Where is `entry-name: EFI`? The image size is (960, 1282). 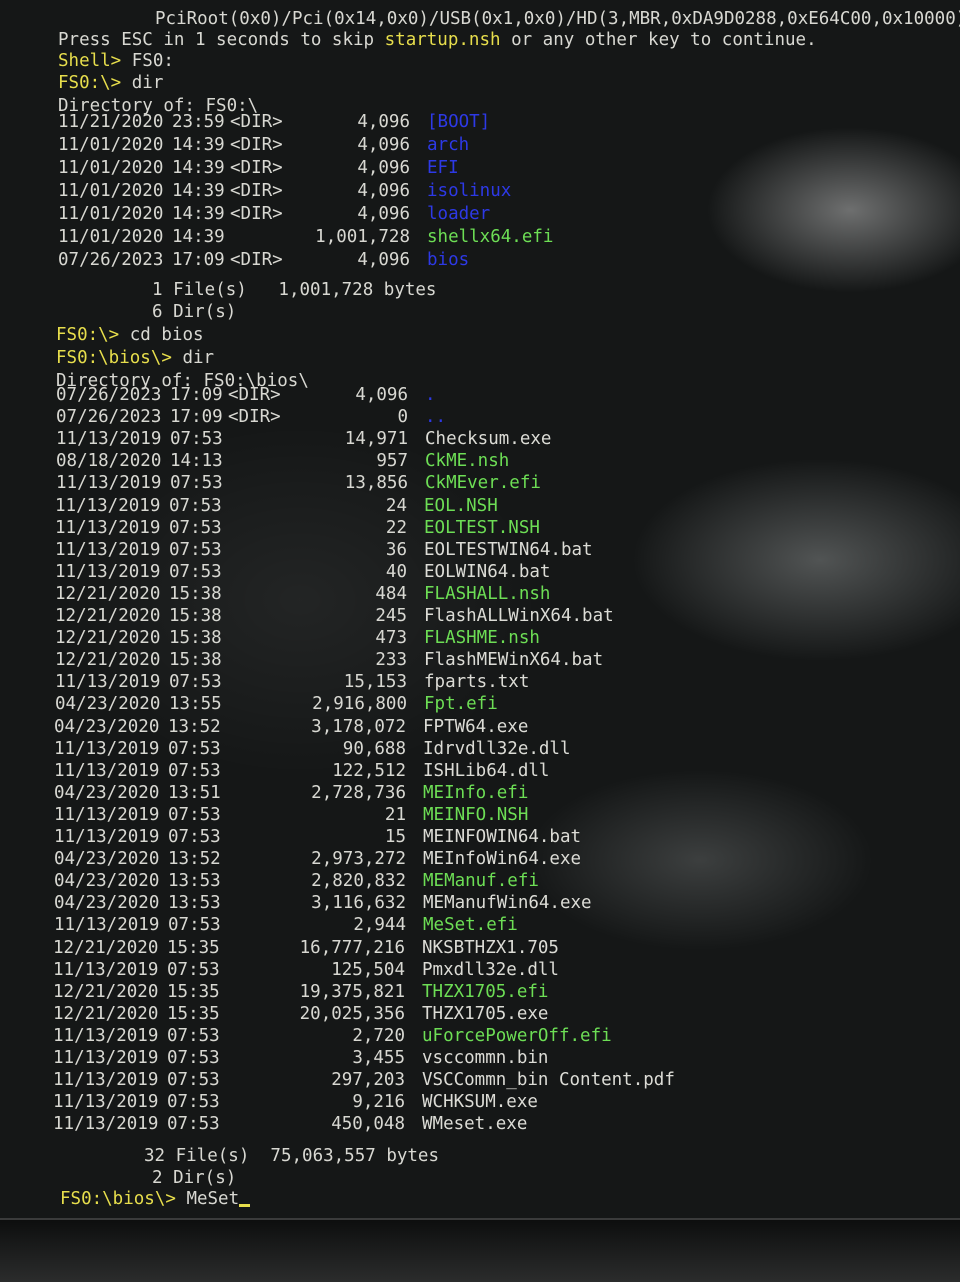 entry-name: EFI is located at coordinates (443, 168).